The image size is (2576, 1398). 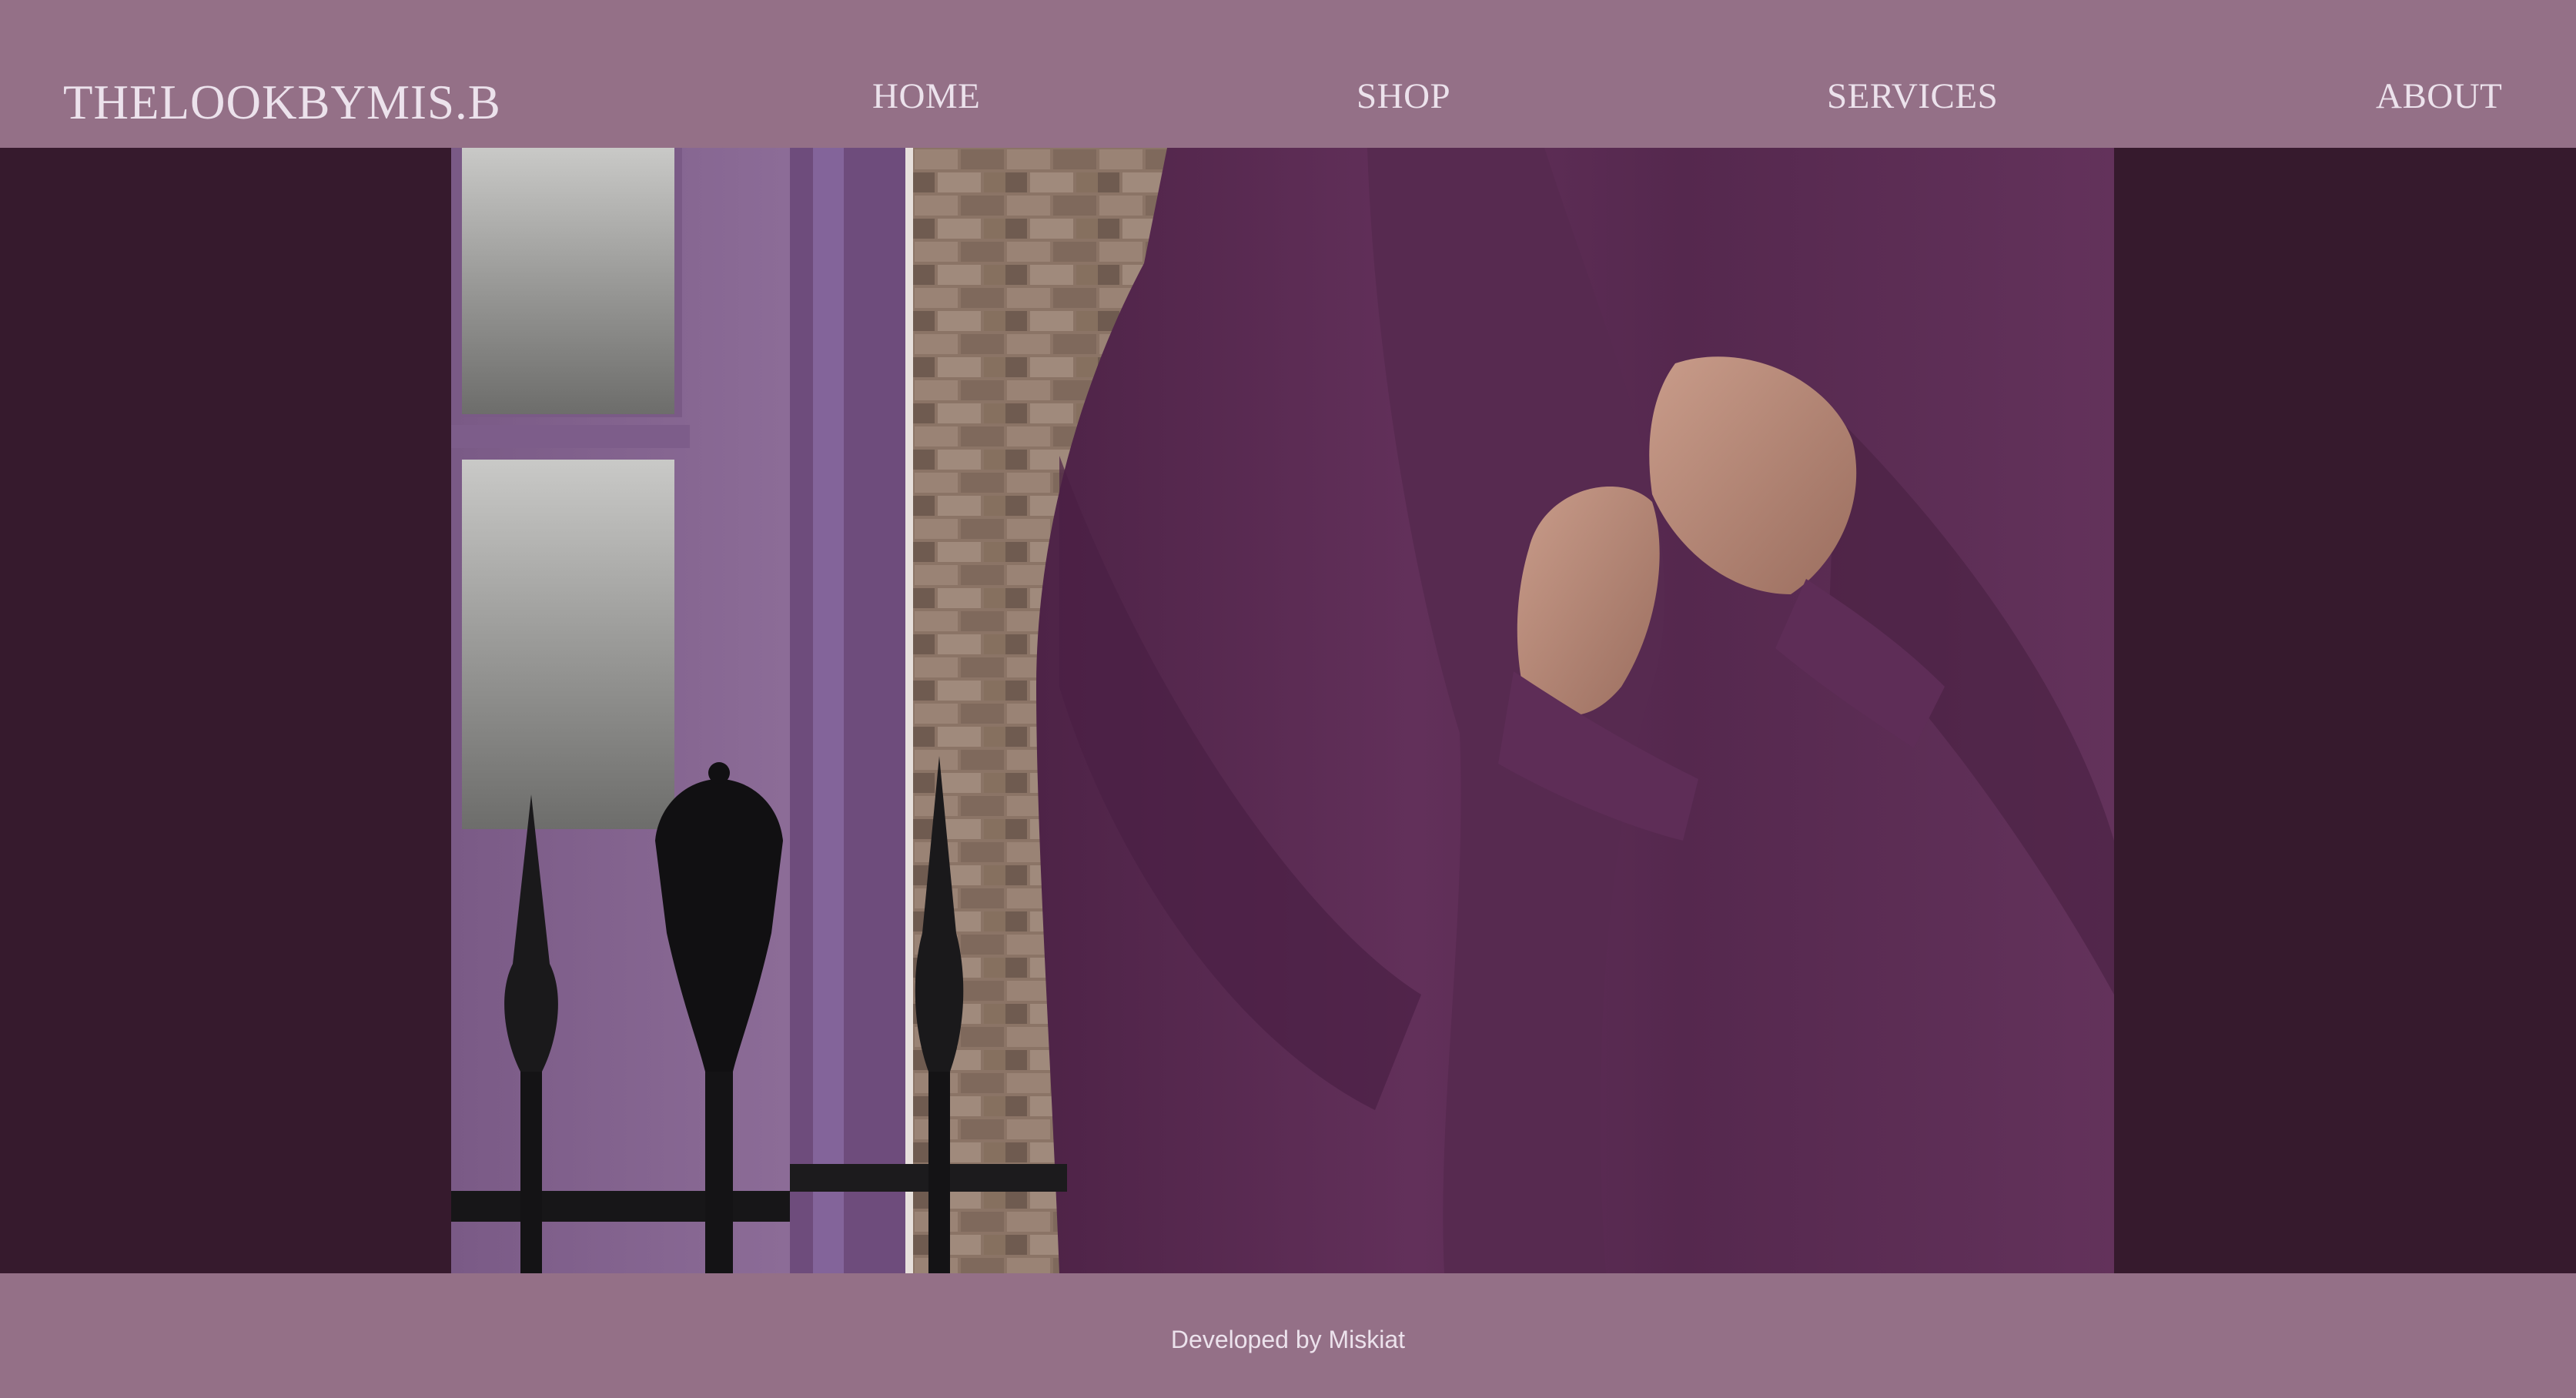 I want to click on site-header: THELOOKBYMIS.B HOME SHOP SERVICES ABOUT, so click(x=1288, y=74).